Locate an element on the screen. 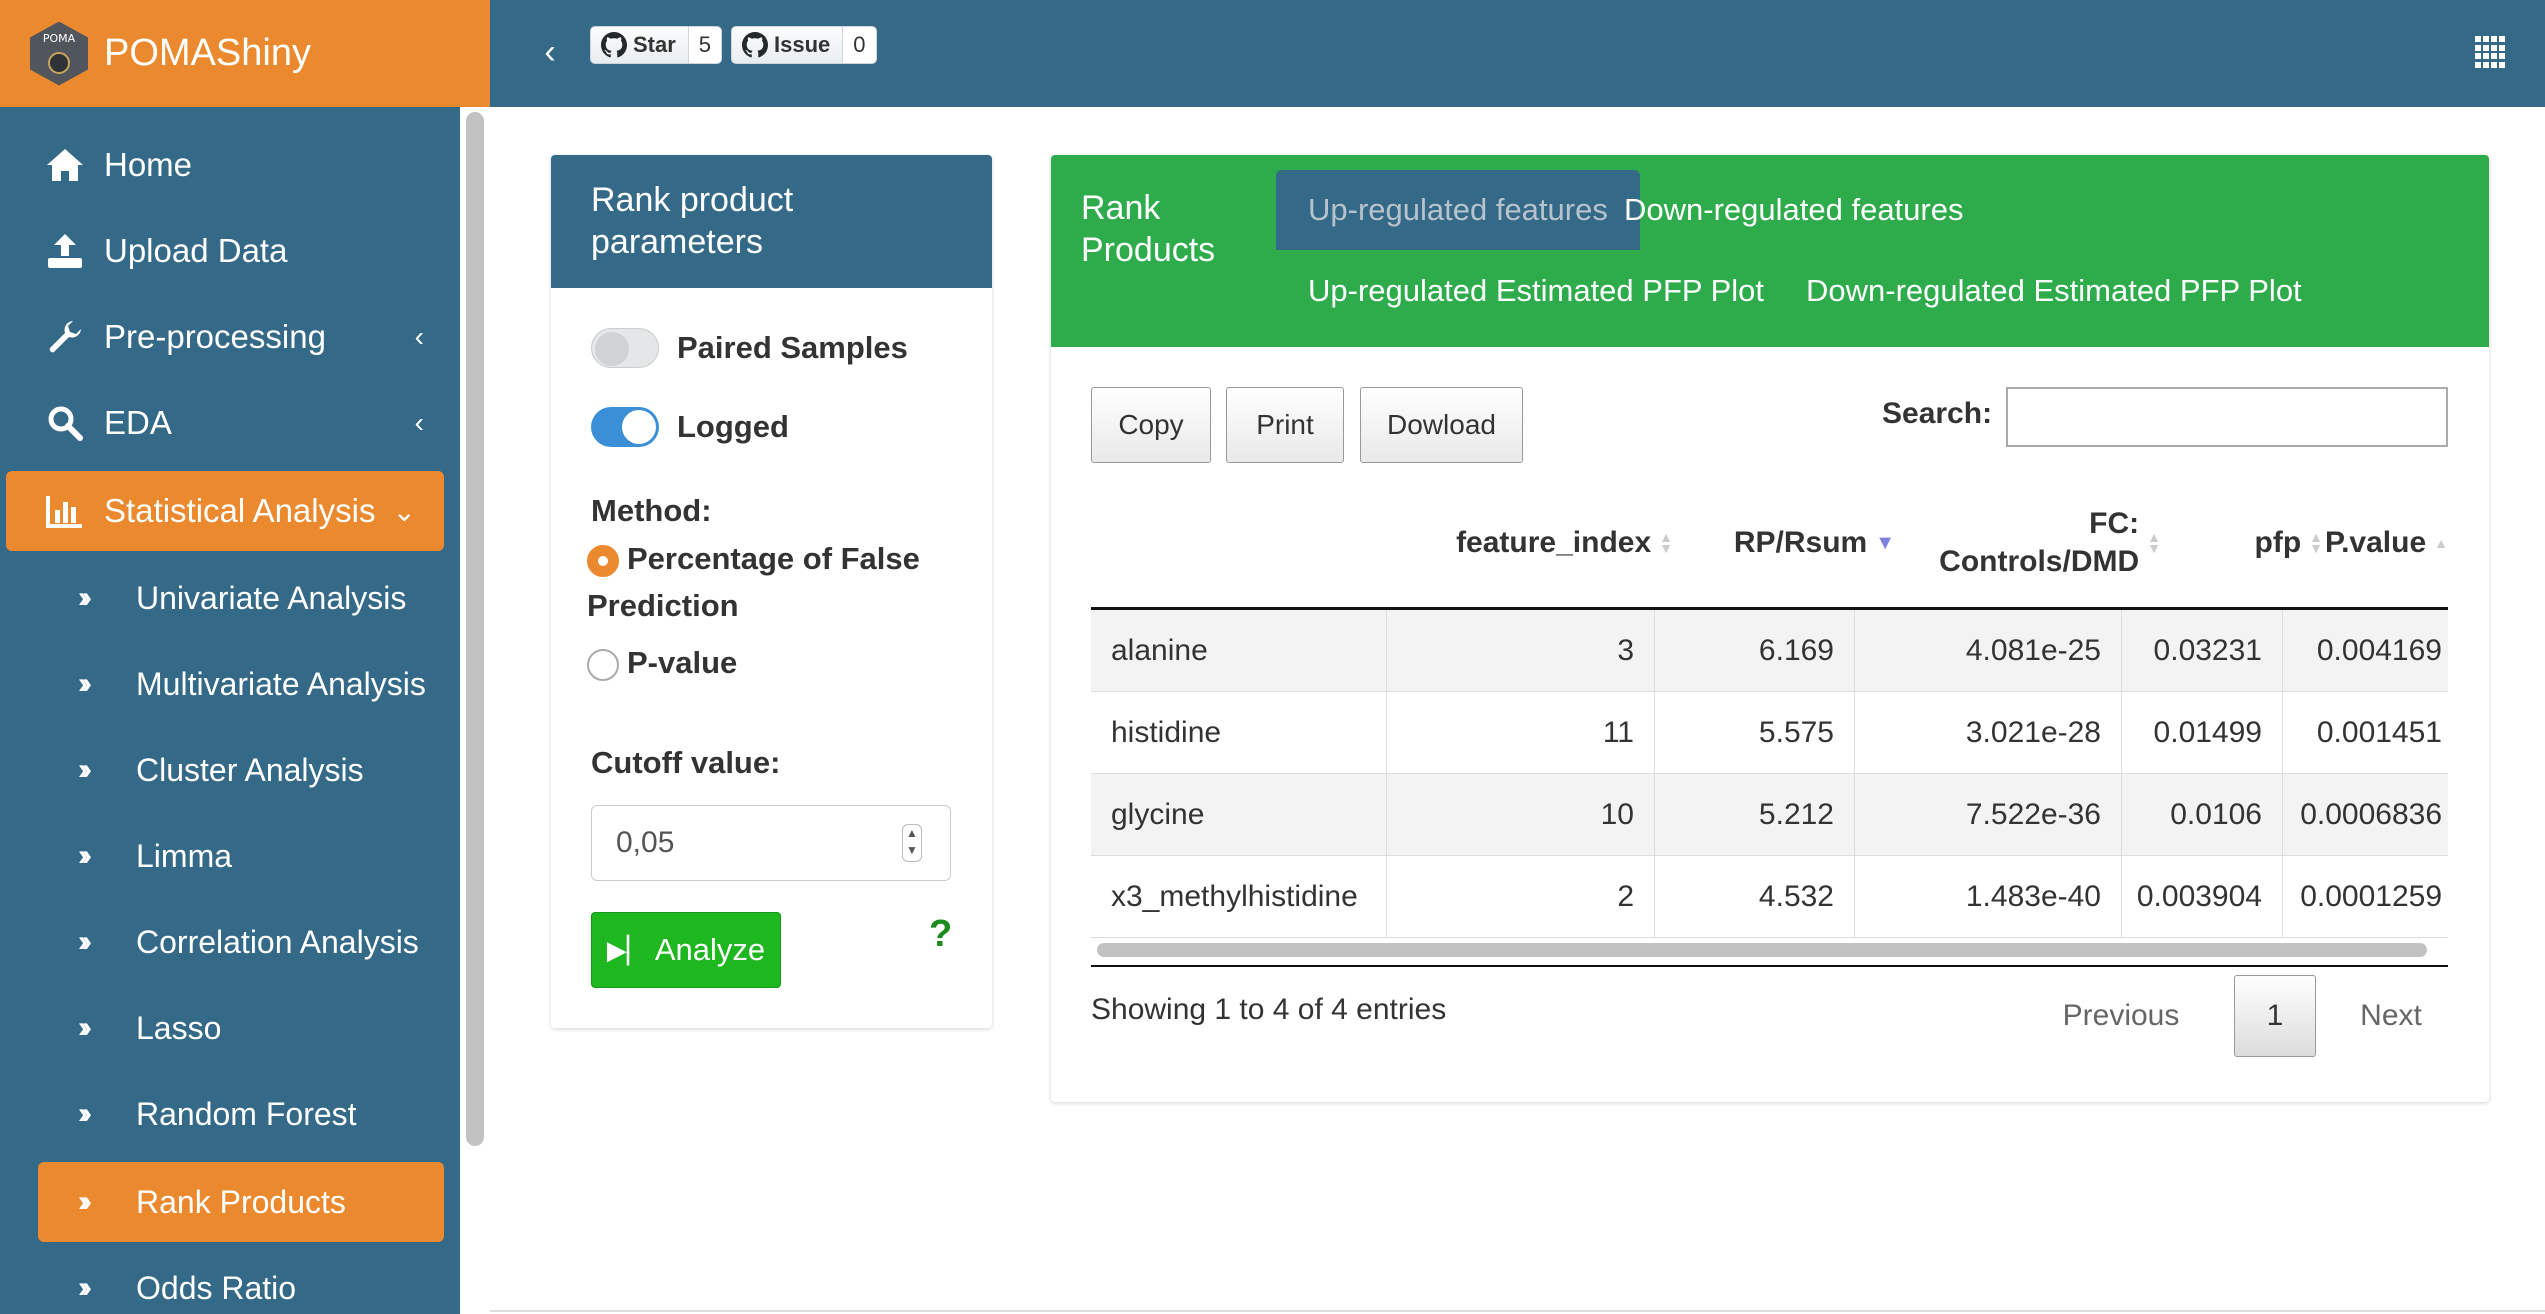  search-label: Search: is located at coordinates (1937, 413).